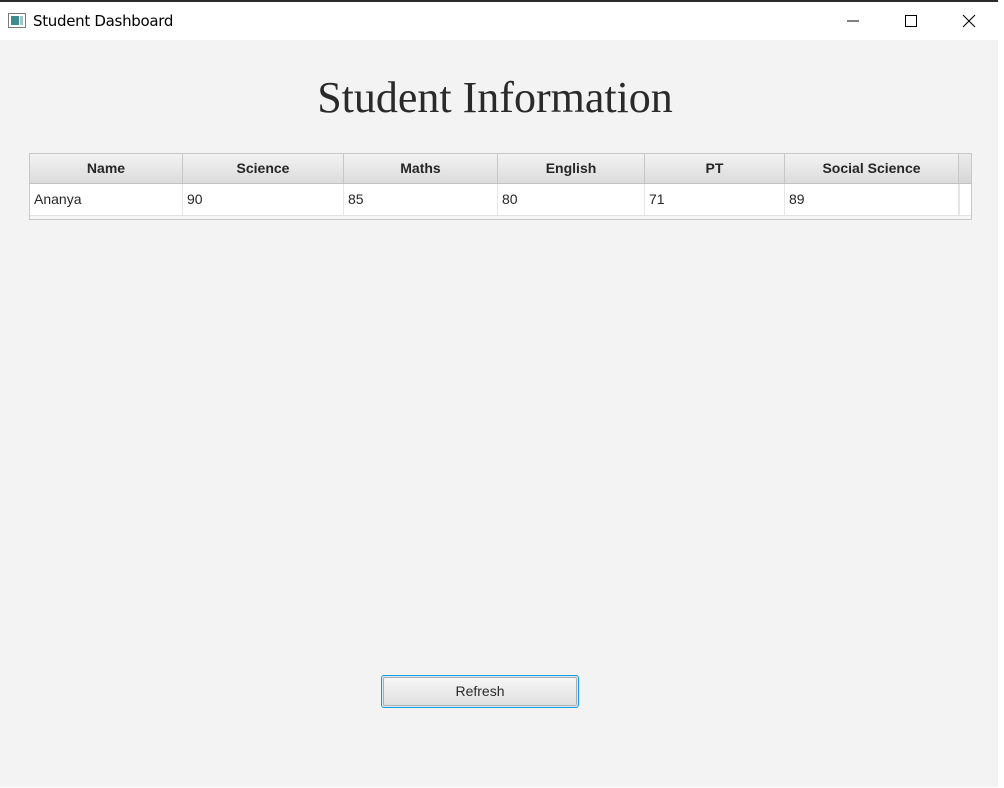 This screenshot has height=788, width=1004. I want to click on column-header-english: English, so click(571, 168).